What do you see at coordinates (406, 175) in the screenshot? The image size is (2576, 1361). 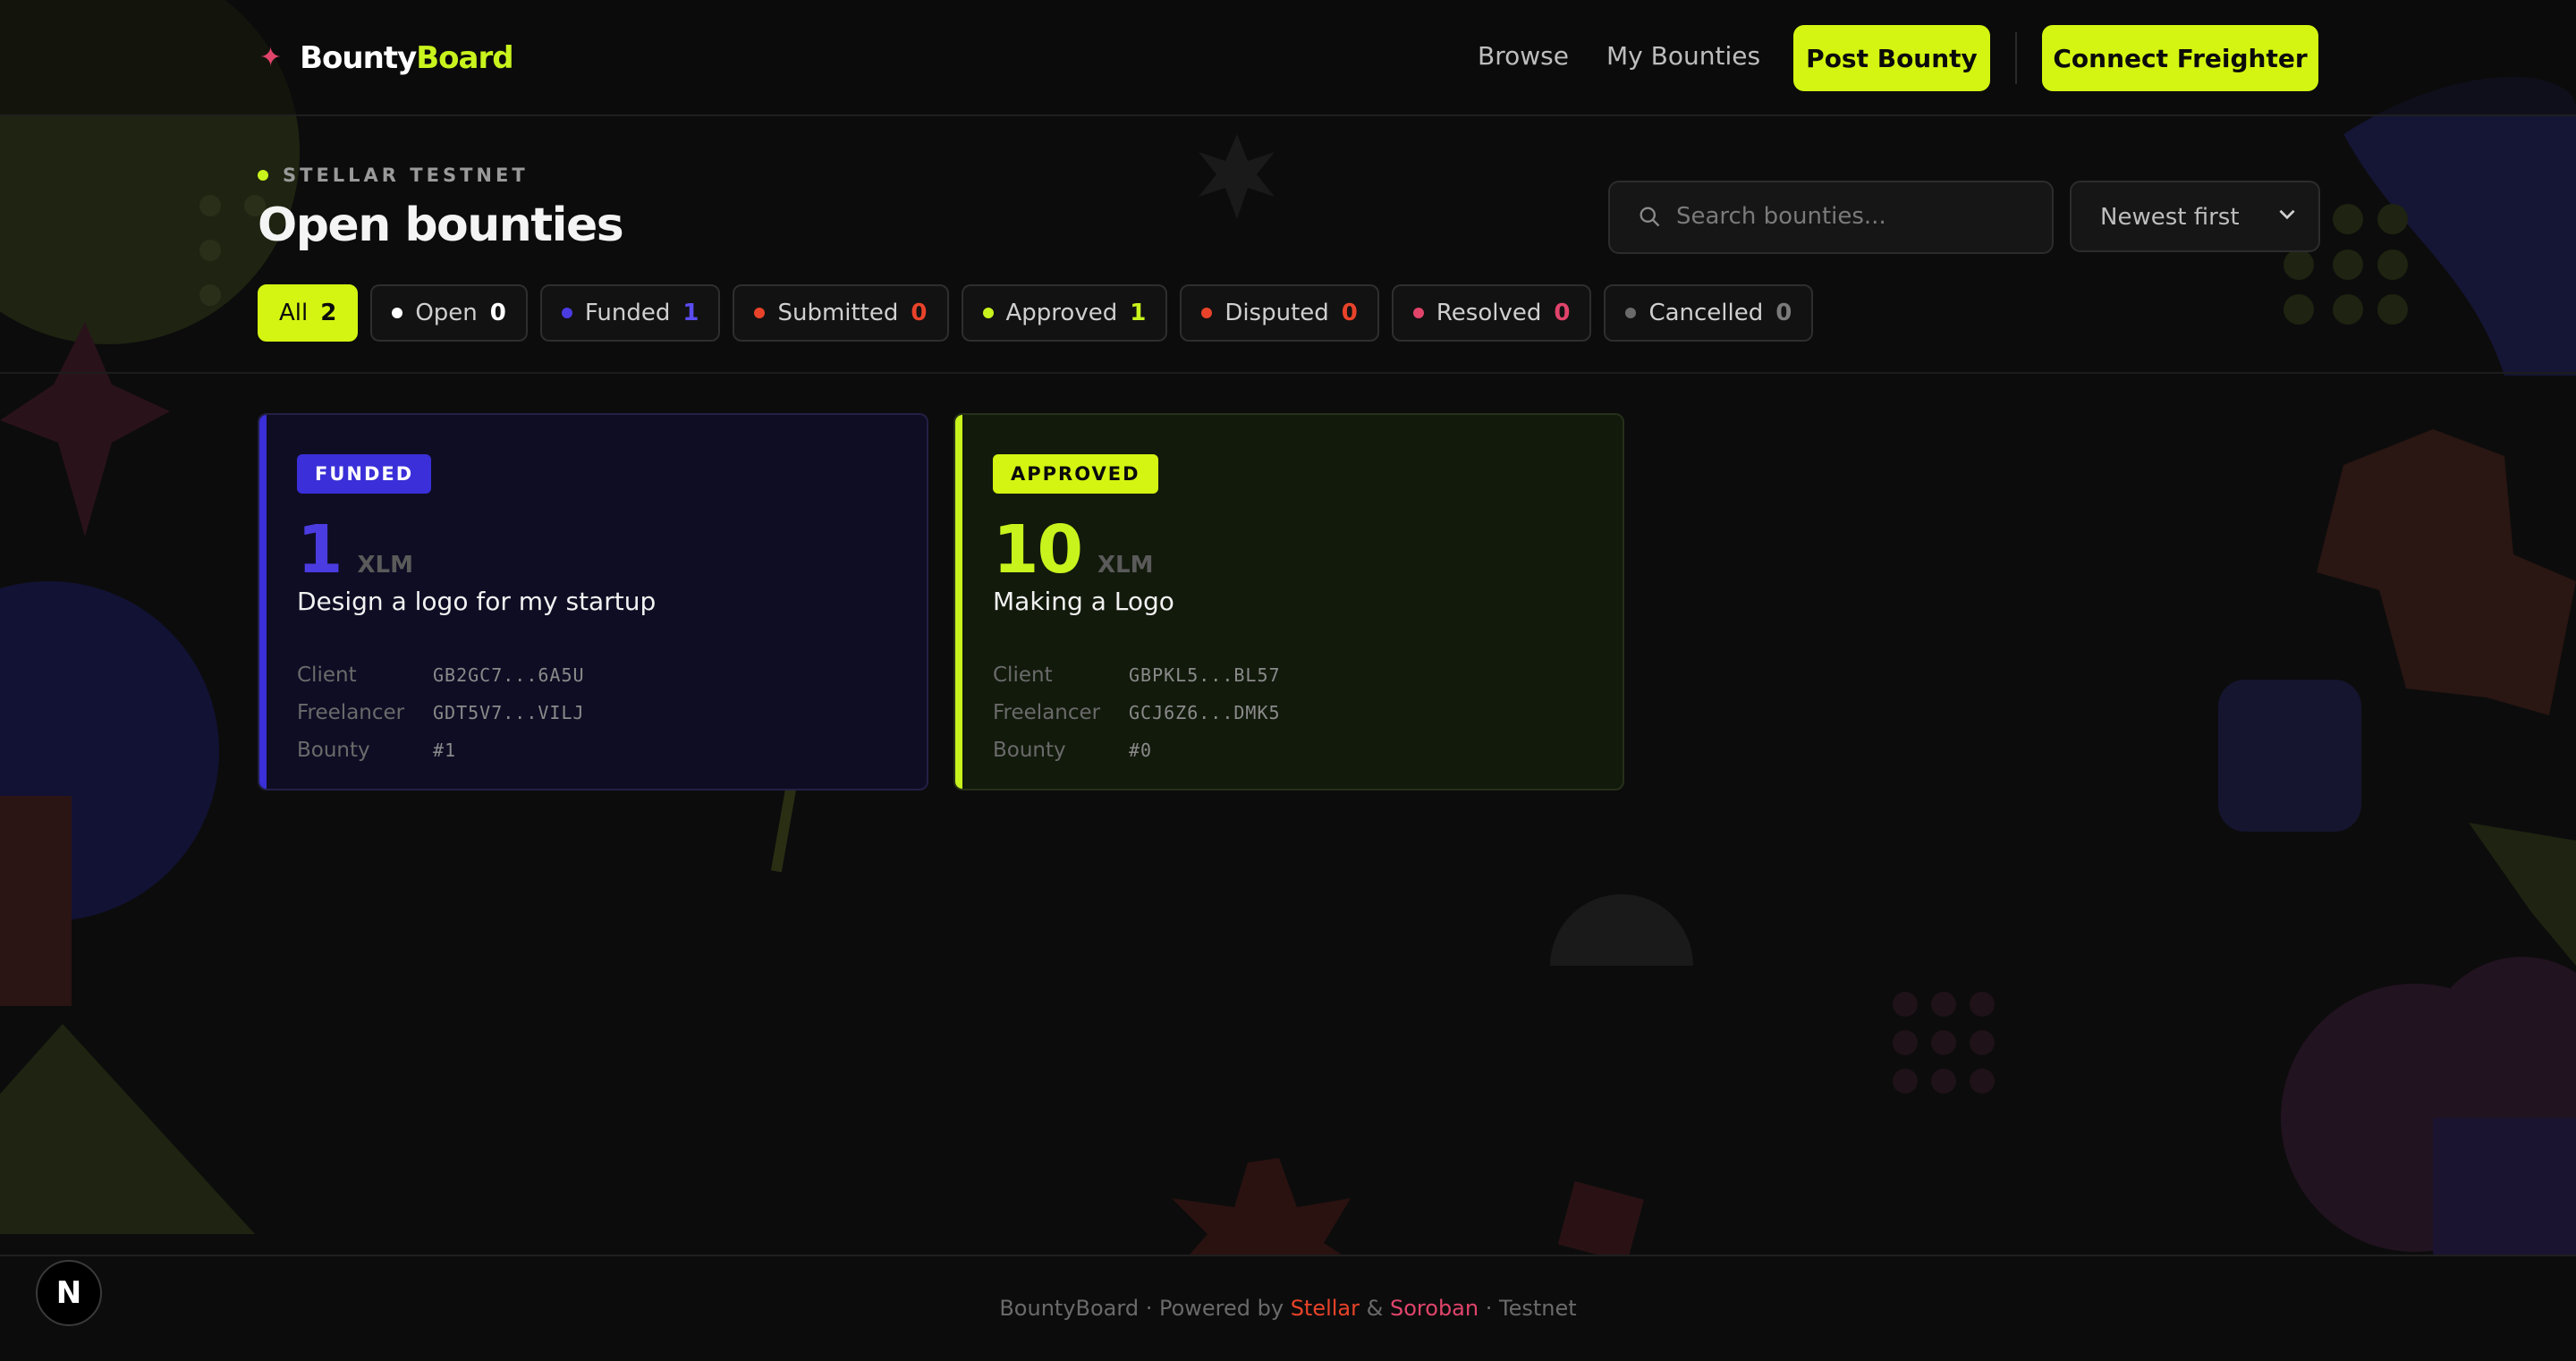 I see `network-label: STELLAR TESTNET` at bounding box center [406, 175].